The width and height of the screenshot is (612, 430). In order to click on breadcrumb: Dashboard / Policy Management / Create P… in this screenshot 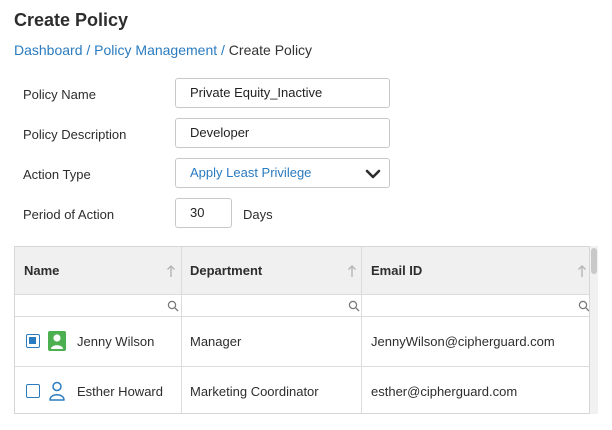, I will do `click(163, 50)`.